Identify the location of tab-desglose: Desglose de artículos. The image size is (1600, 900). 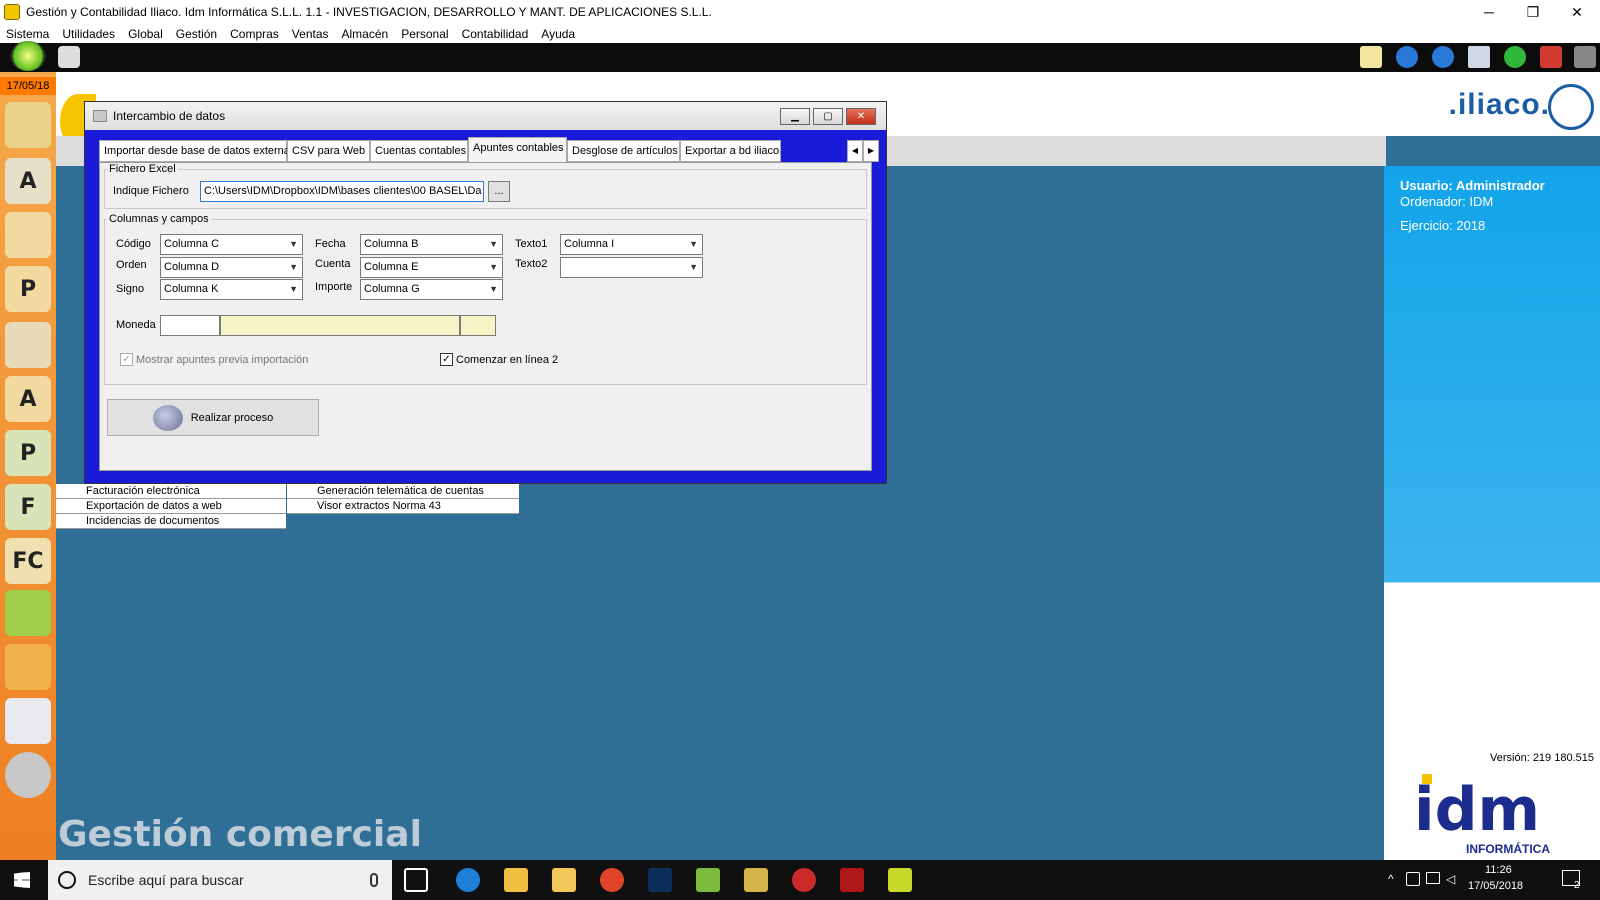
(623, 151).